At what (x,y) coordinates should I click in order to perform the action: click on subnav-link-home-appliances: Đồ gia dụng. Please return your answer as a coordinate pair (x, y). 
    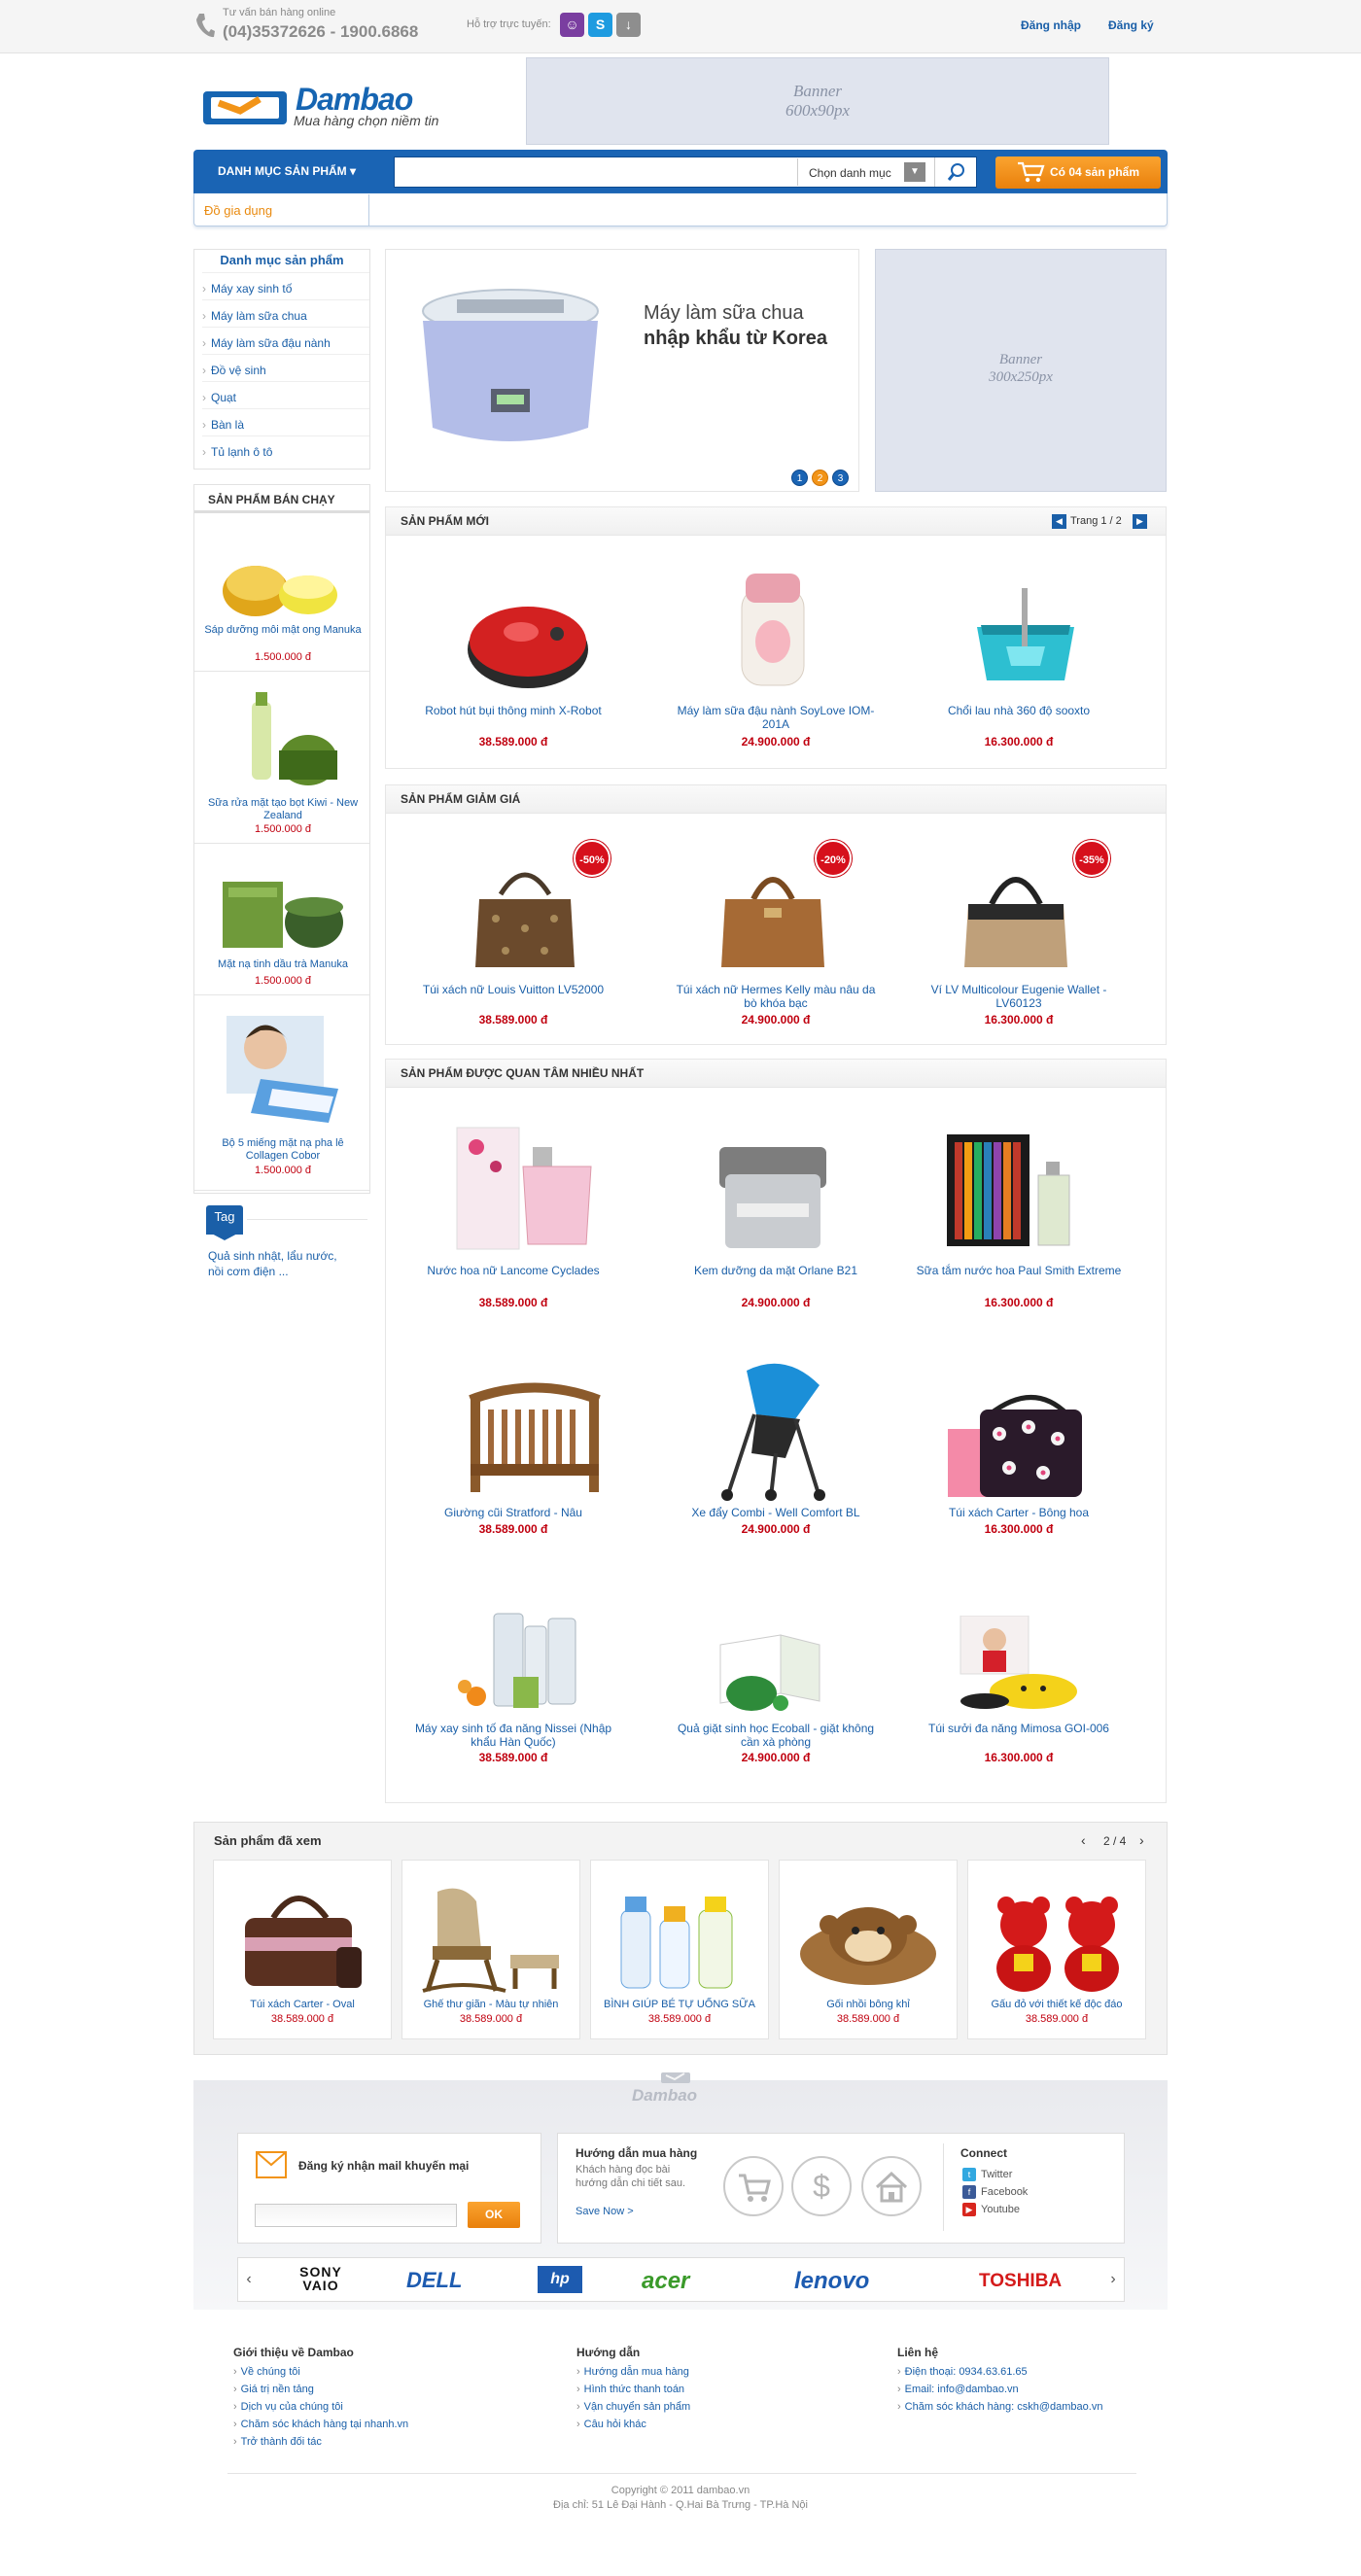
    Looking at the image, I should click on (238, 210).